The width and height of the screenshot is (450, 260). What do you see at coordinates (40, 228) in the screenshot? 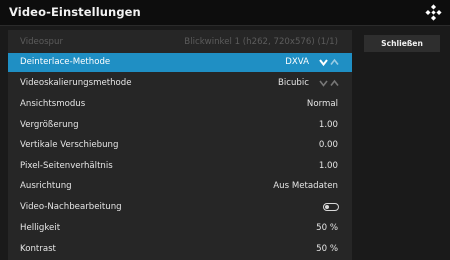
I see `setting-label: Helligkeit` at bounding box center [40, 228].